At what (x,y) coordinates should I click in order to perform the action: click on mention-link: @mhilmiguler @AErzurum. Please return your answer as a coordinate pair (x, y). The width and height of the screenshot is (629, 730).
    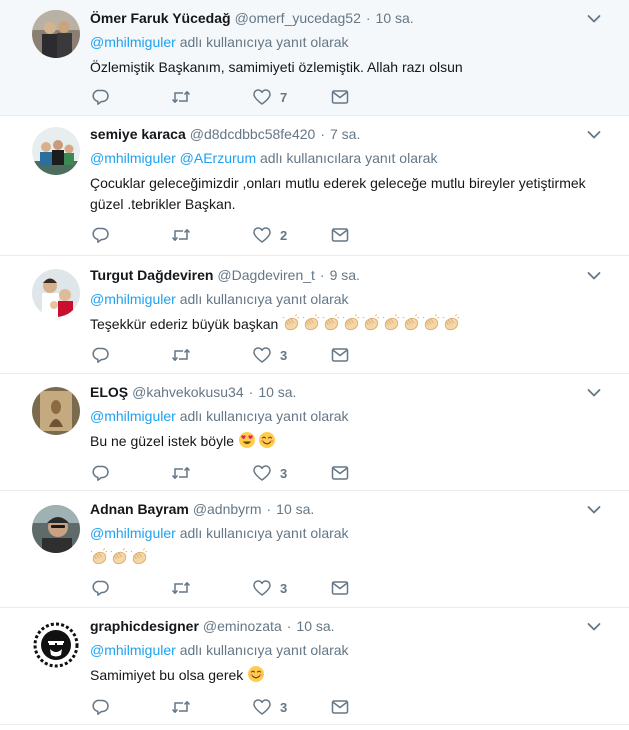
    Looking at the image, I should click on (173, 158).